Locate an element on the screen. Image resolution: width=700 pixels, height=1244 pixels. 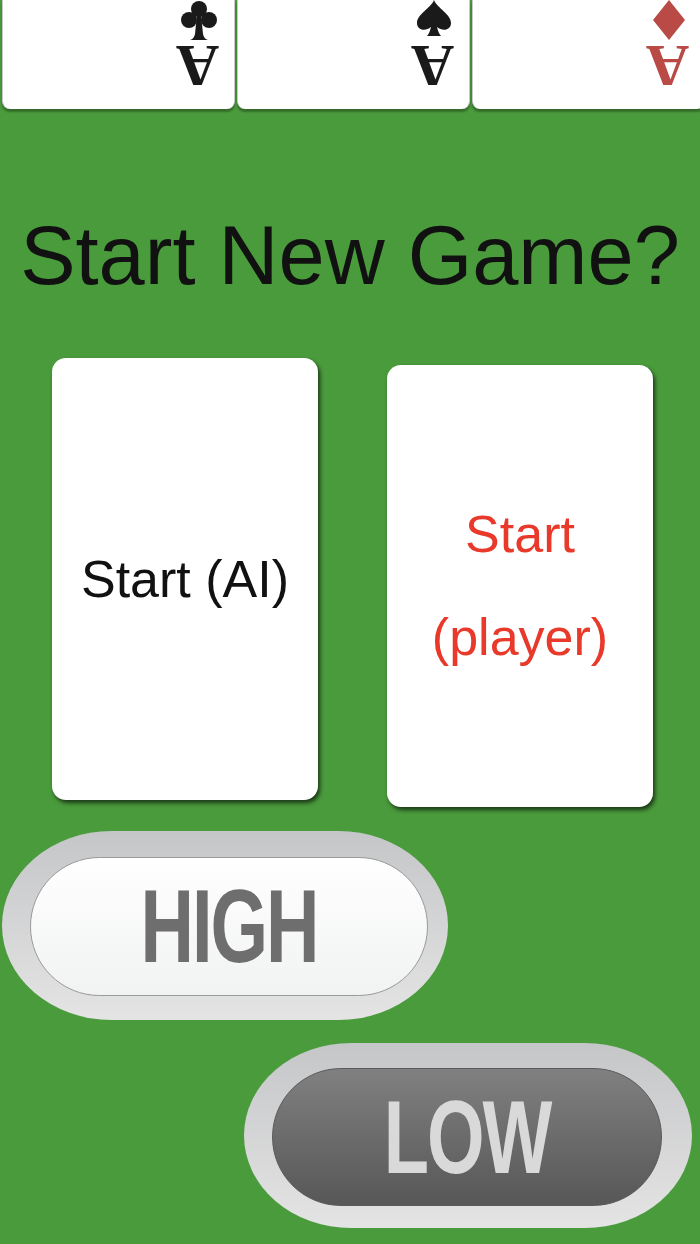
start-card-button: Start (AI) is located at coordinates (185, 579).